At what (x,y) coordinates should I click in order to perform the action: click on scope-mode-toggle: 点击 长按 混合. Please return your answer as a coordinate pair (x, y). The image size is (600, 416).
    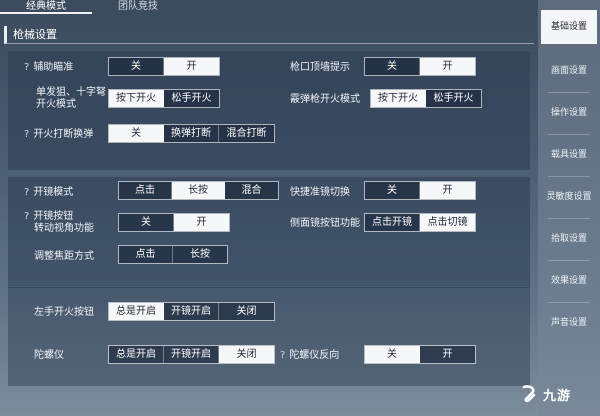
    Looking at the image, I should click on (198, 190).